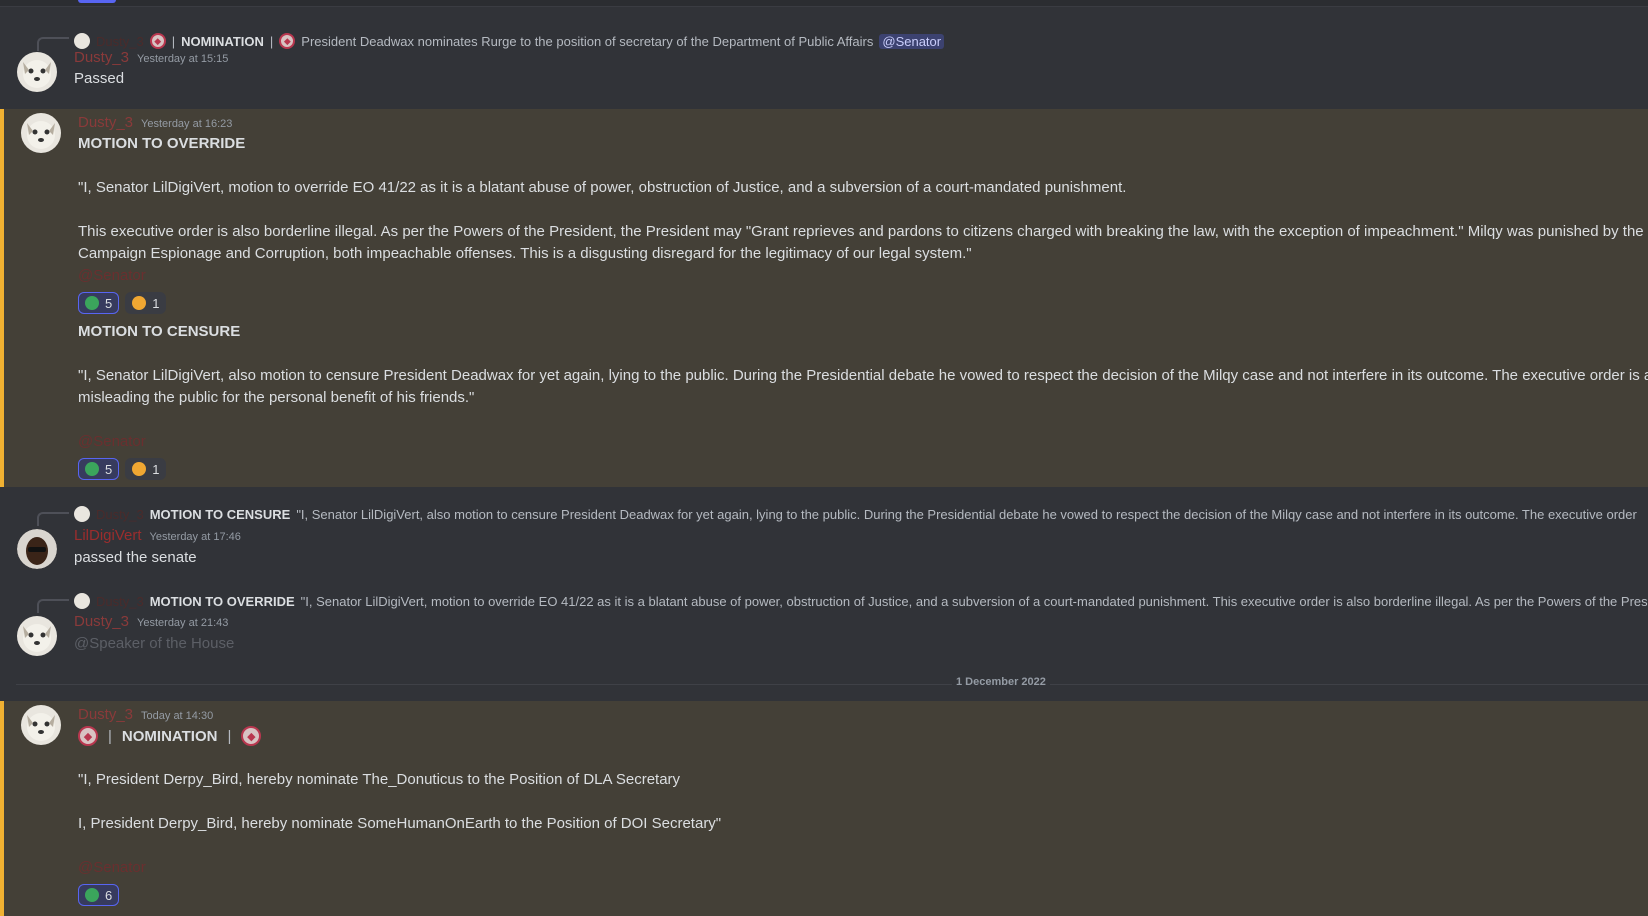 Image resolution: width=1648 pixels, height=916 pixels. I want to click on message-header: Dusty_3 Today at 14:30, so click(145, 714).